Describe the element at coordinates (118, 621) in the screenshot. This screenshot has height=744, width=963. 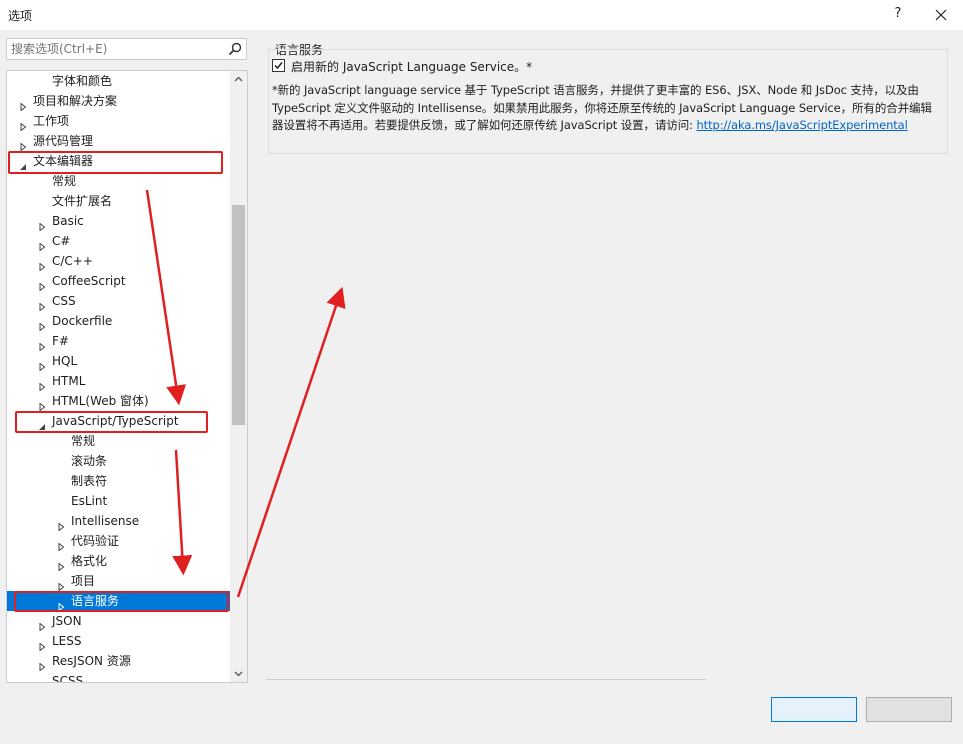
I see `tree-item: JSON` at that location.